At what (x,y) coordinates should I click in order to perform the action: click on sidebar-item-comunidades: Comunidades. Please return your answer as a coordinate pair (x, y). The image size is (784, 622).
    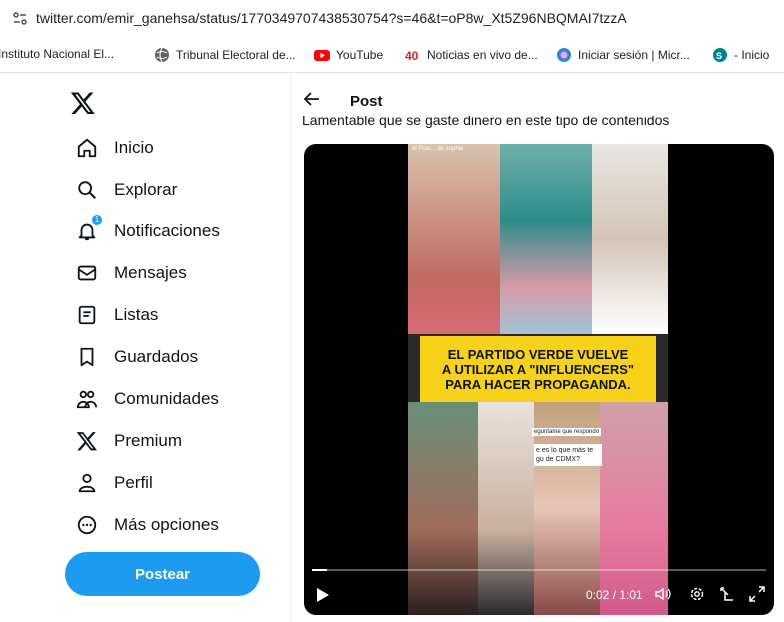
    Looking at the image, I should click on (147, 399).